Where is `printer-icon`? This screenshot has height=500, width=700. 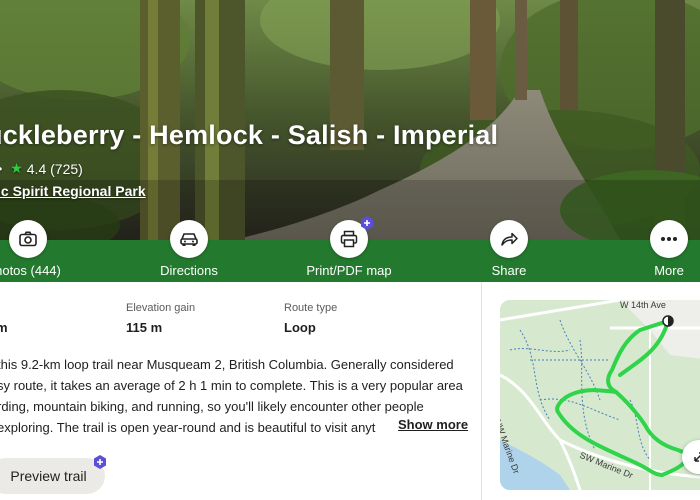 printer-icon is located at coordinates (349, 239).